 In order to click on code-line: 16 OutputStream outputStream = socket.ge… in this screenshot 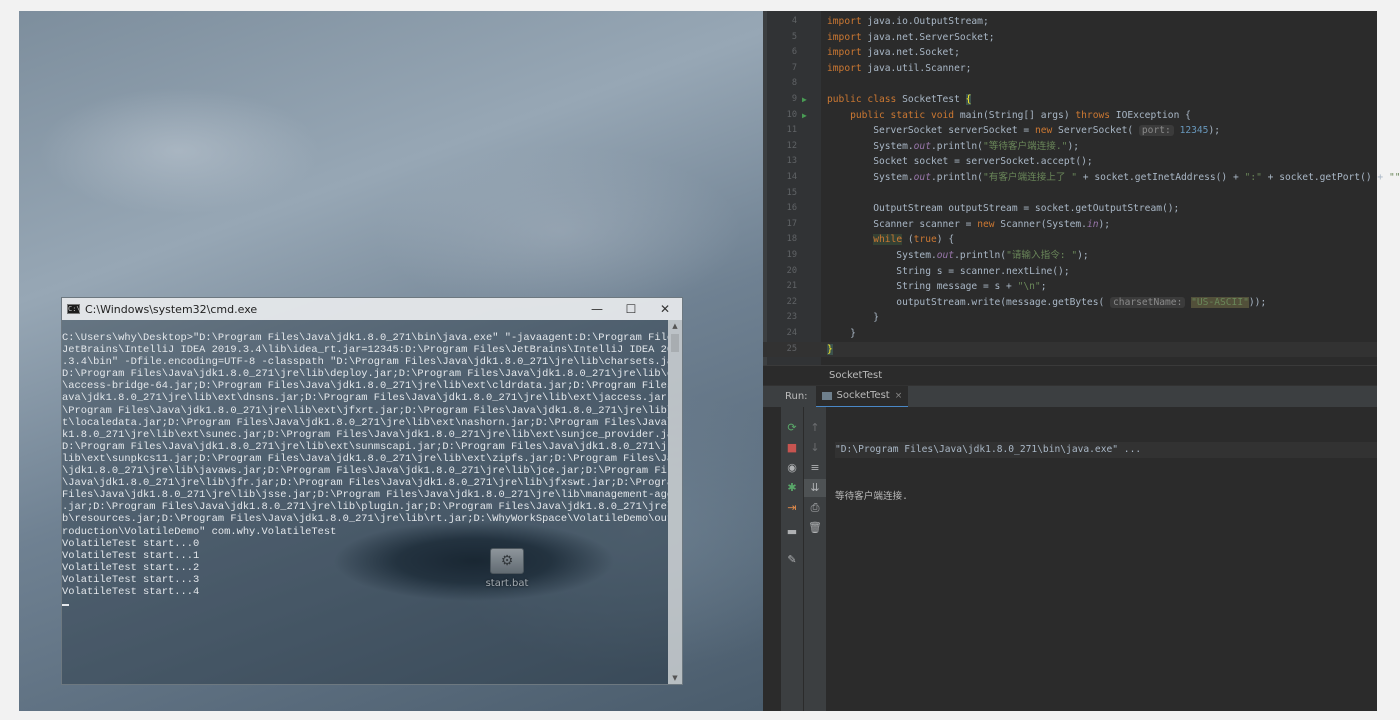, I will do `click(1070, 209)`.